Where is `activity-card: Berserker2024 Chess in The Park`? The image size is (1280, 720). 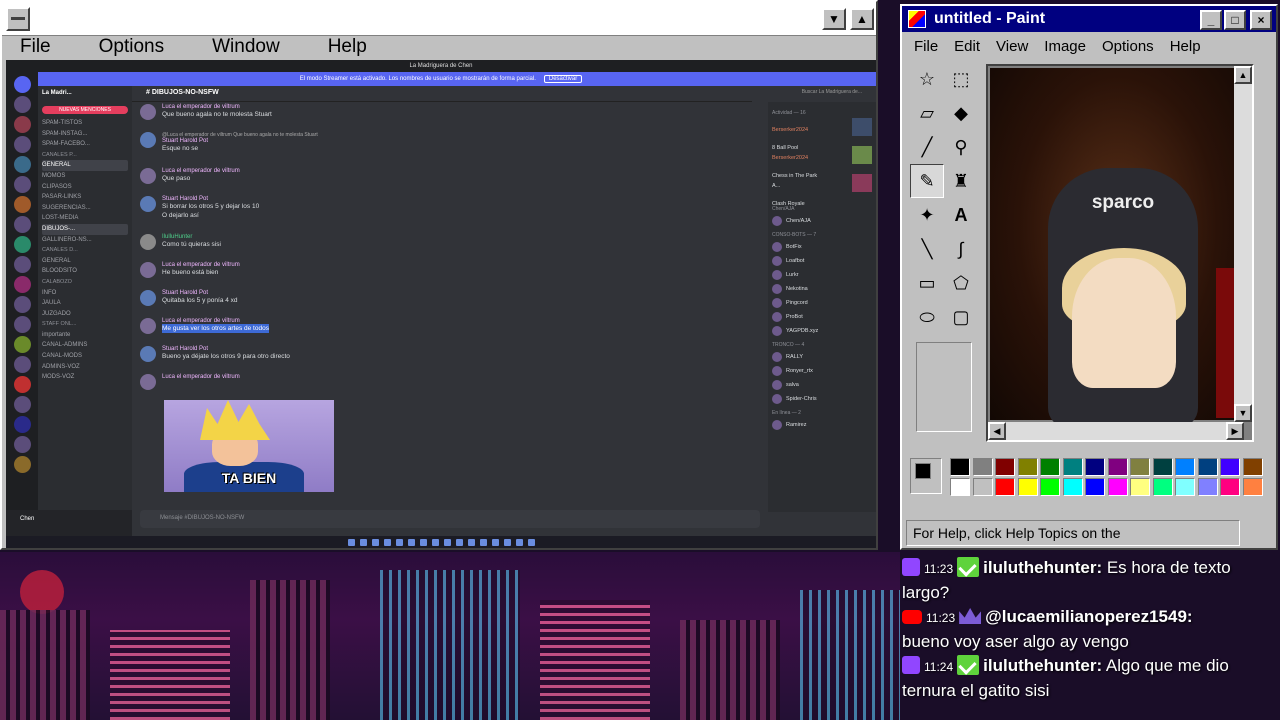
activity-card: Berserker2024 Chess in The Park is located at coordinates (822, 162).